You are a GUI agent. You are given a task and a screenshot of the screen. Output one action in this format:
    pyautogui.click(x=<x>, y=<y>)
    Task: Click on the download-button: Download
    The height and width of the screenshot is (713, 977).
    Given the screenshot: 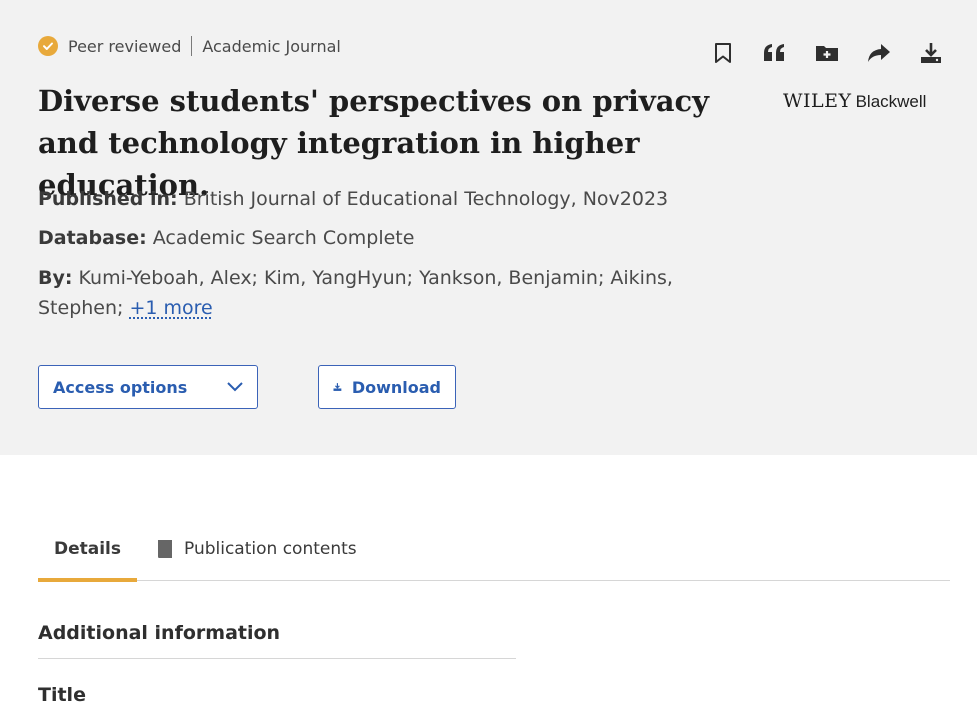 What is the action you would take?
    pyautogui.click(x=387, y=387)
    